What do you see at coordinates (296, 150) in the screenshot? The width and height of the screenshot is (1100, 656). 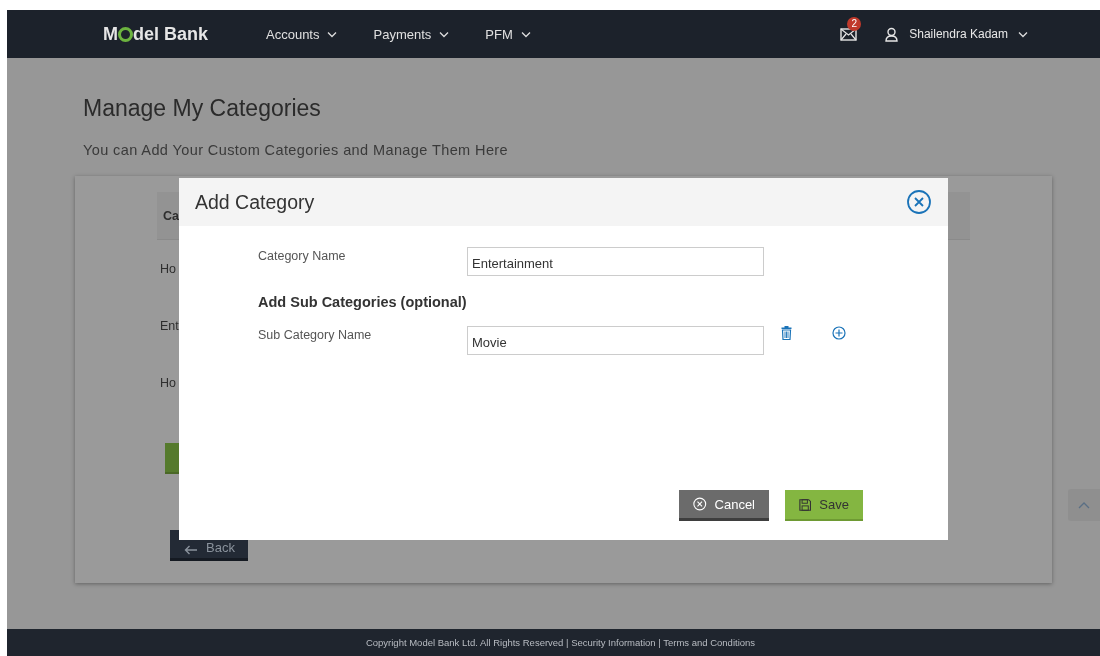 I see `page-subtitle: You can Add Your Custom Categories and Manage Them Here` at bounding box center [296, 150].